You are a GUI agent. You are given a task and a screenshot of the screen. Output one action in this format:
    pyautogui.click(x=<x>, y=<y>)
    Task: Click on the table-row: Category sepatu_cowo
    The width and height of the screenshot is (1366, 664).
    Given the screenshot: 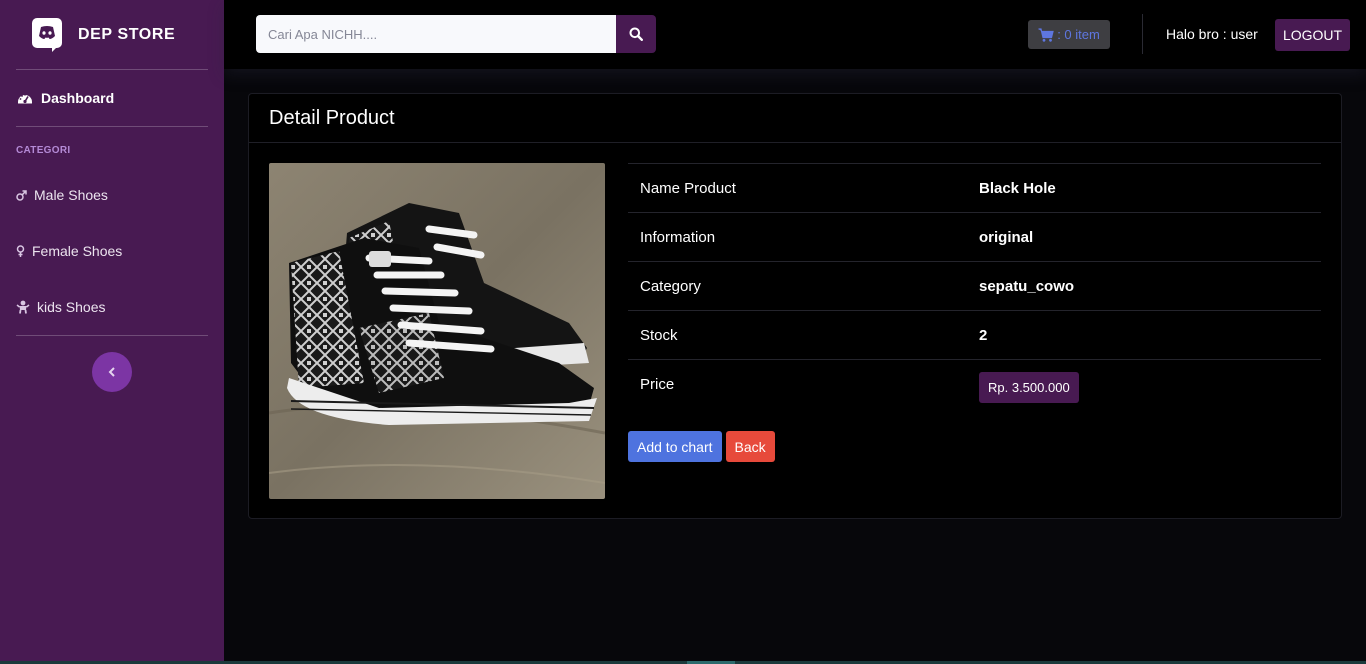 What is the action you would take?
    pyautogui.click(x=974, y=286)
    